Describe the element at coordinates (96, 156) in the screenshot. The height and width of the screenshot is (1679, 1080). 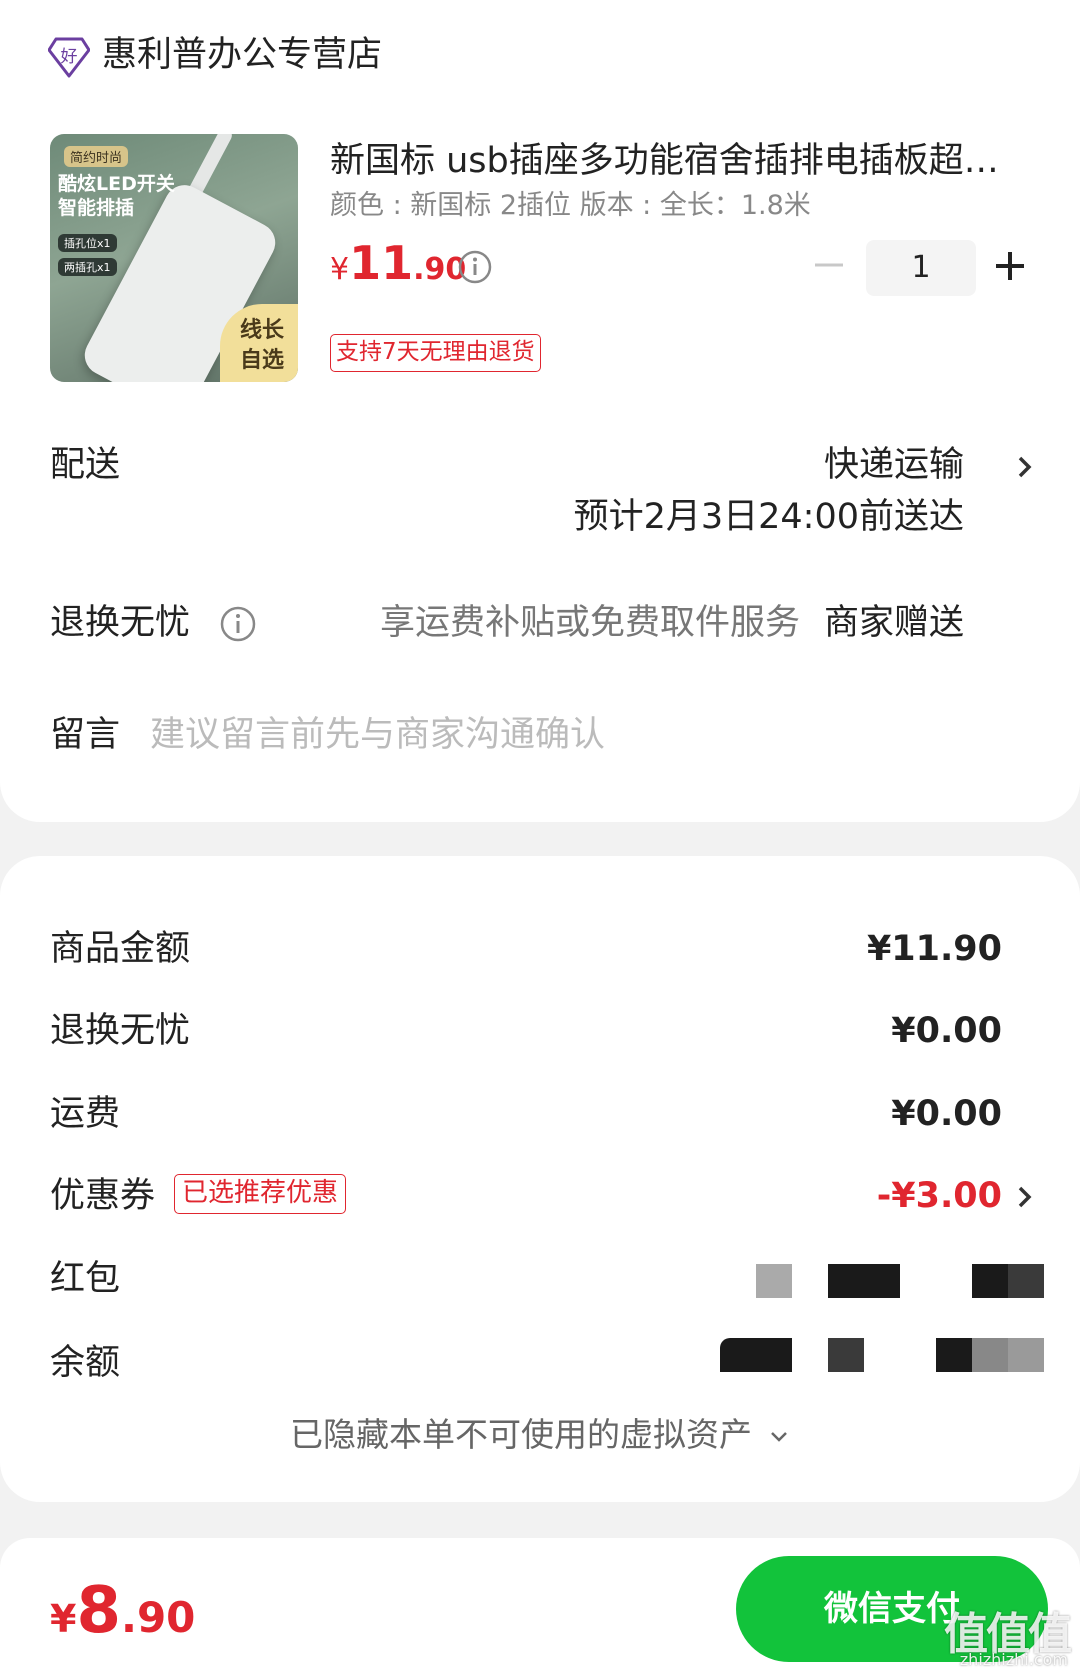
I see `thumbnail-tag: 简约时尚` at that location.